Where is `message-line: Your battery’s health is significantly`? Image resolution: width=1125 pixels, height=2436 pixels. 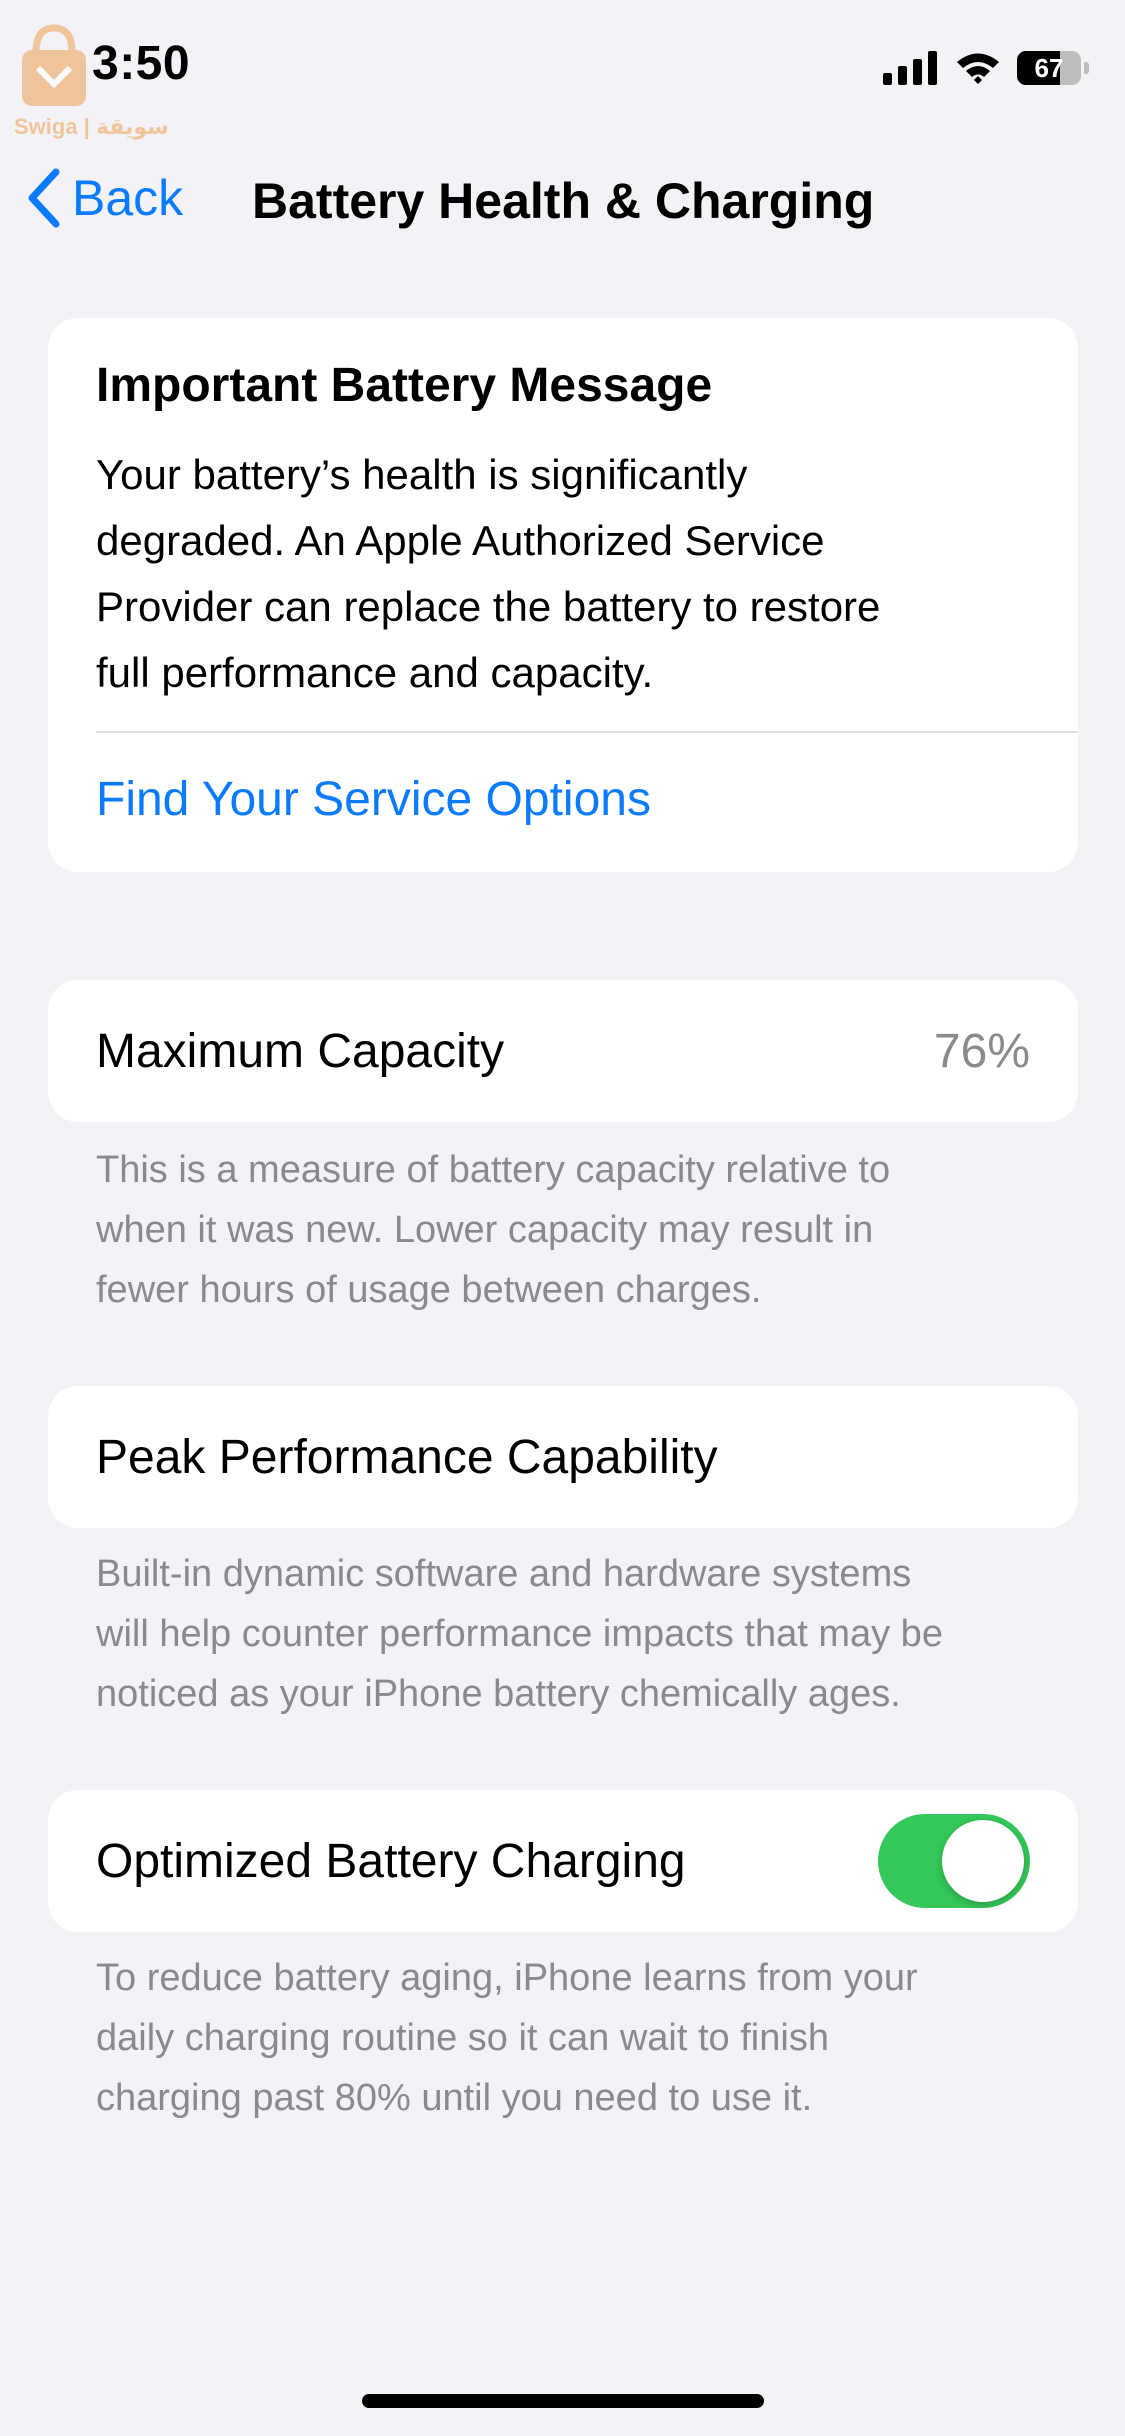
message-line: Your battery’s health is significantly is located at coordinates (422, 474).